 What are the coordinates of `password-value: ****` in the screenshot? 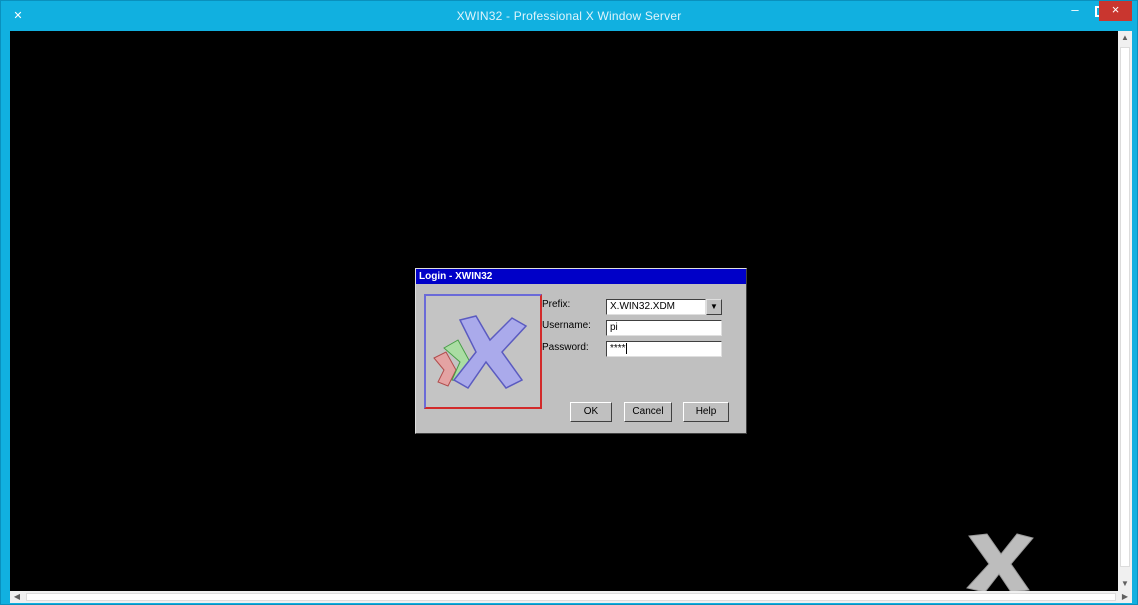 It's located at (618, 348).